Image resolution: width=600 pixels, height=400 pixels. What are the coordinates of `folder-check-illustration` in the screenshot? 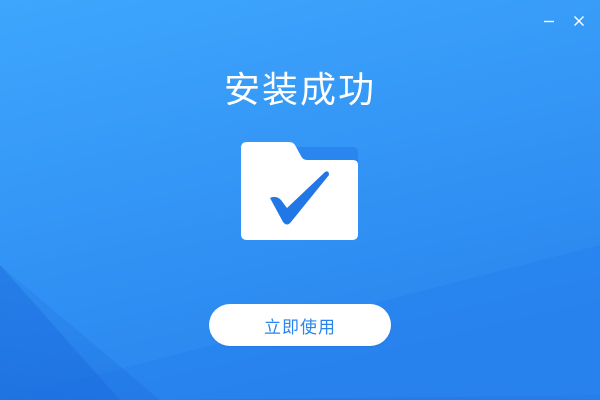 It's located at (300, 191).